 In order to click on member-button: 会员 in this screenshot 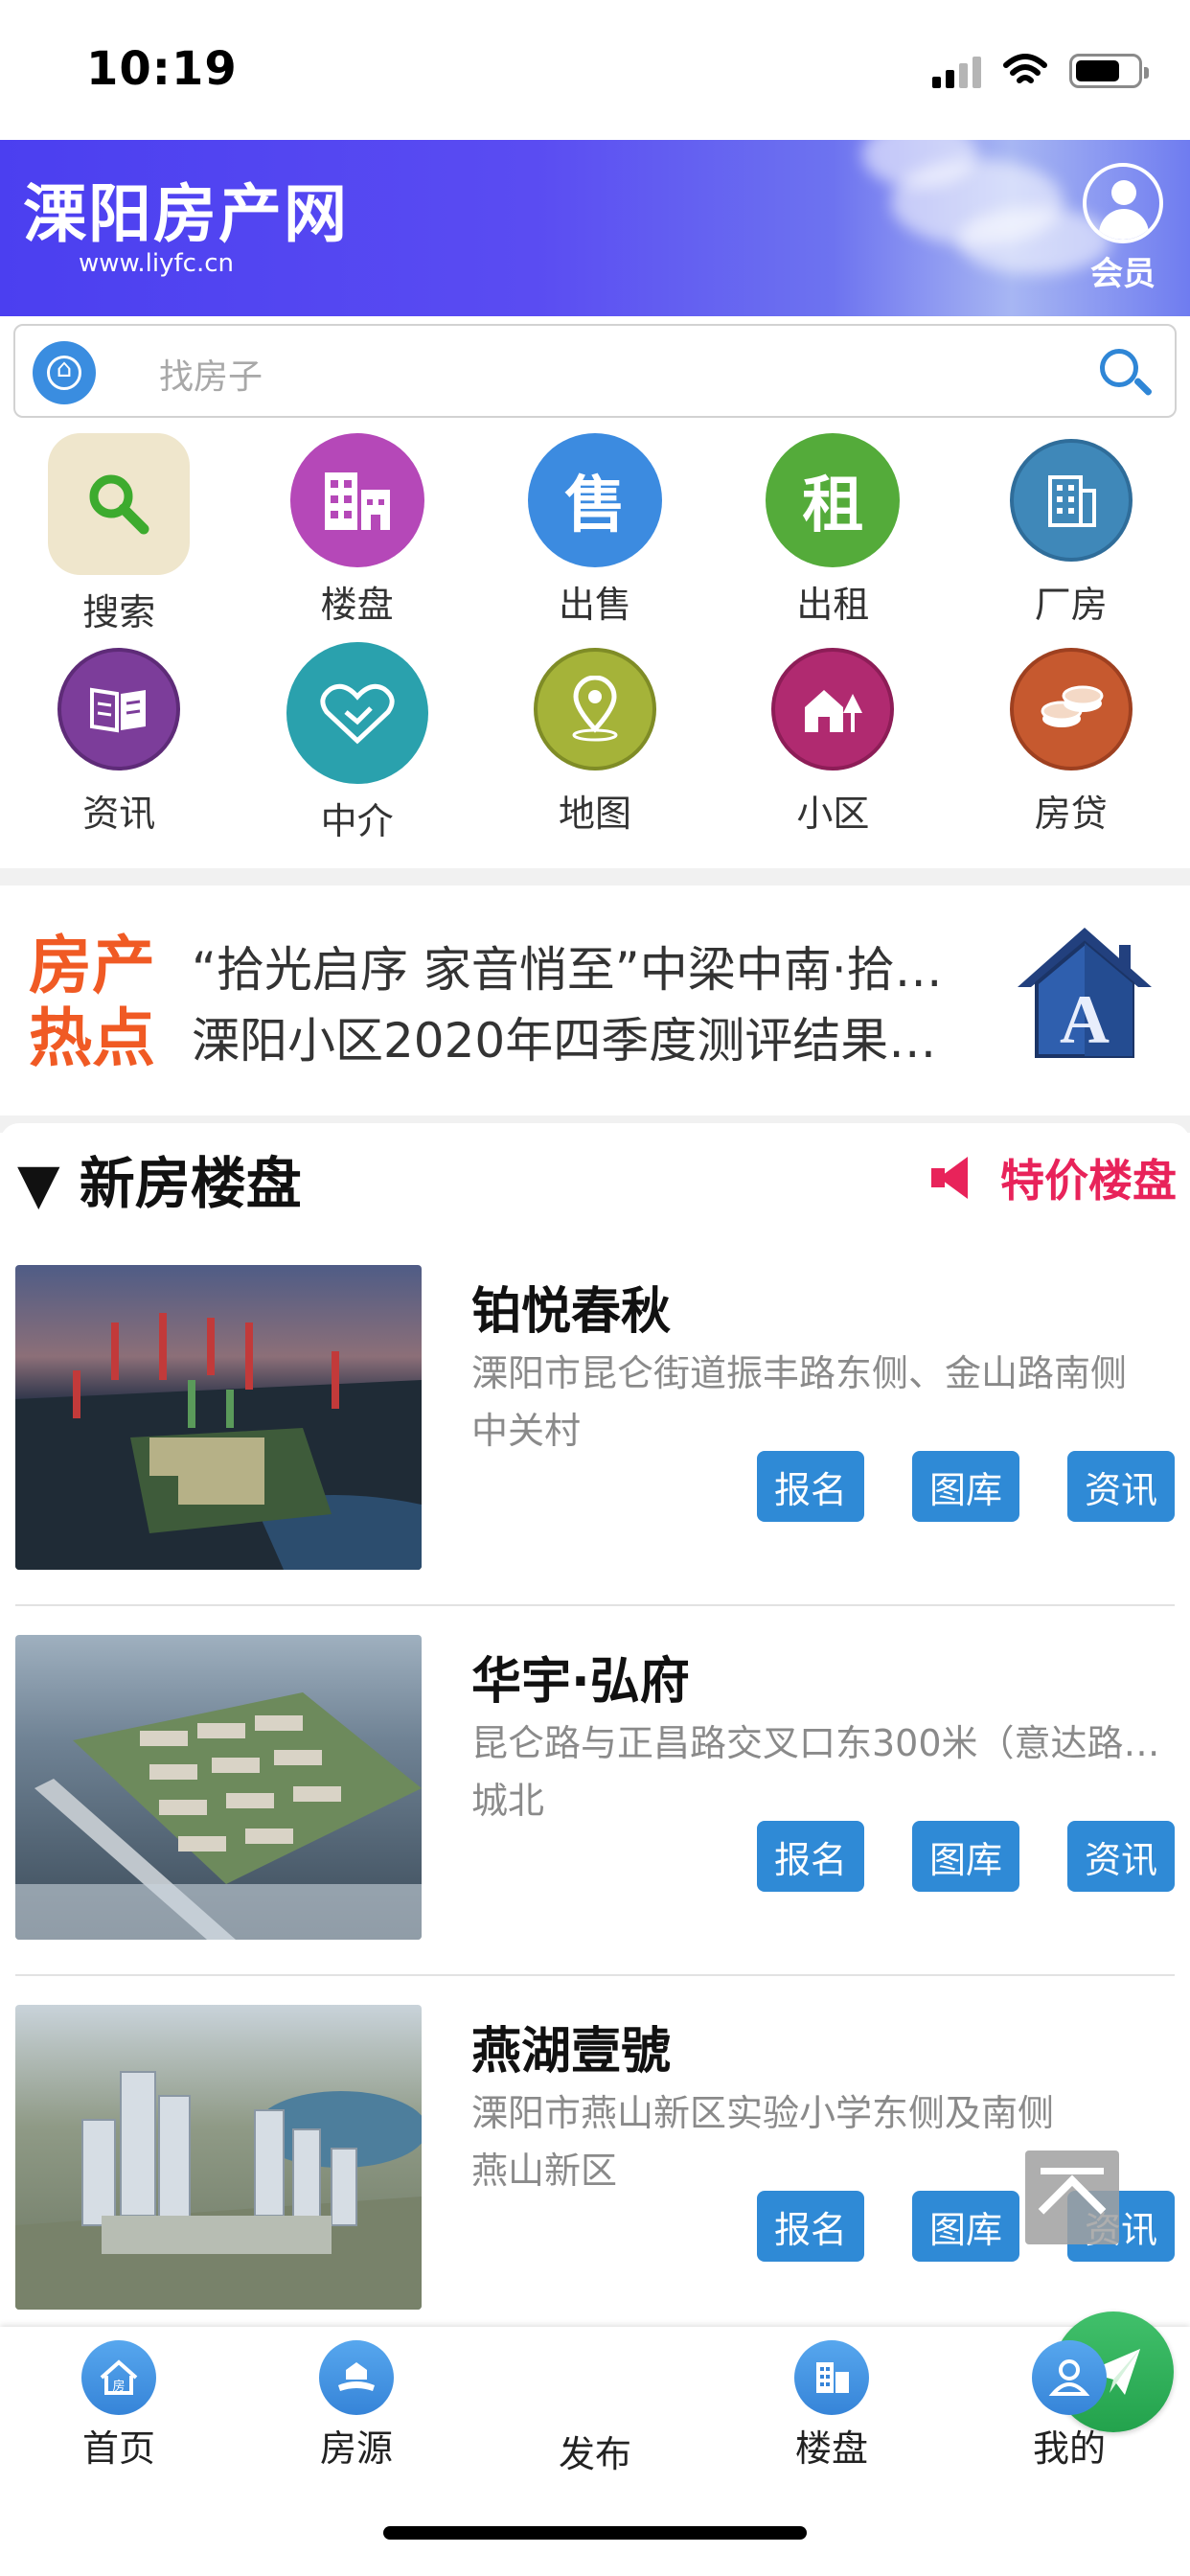, I will do `click(1123, 228)`.